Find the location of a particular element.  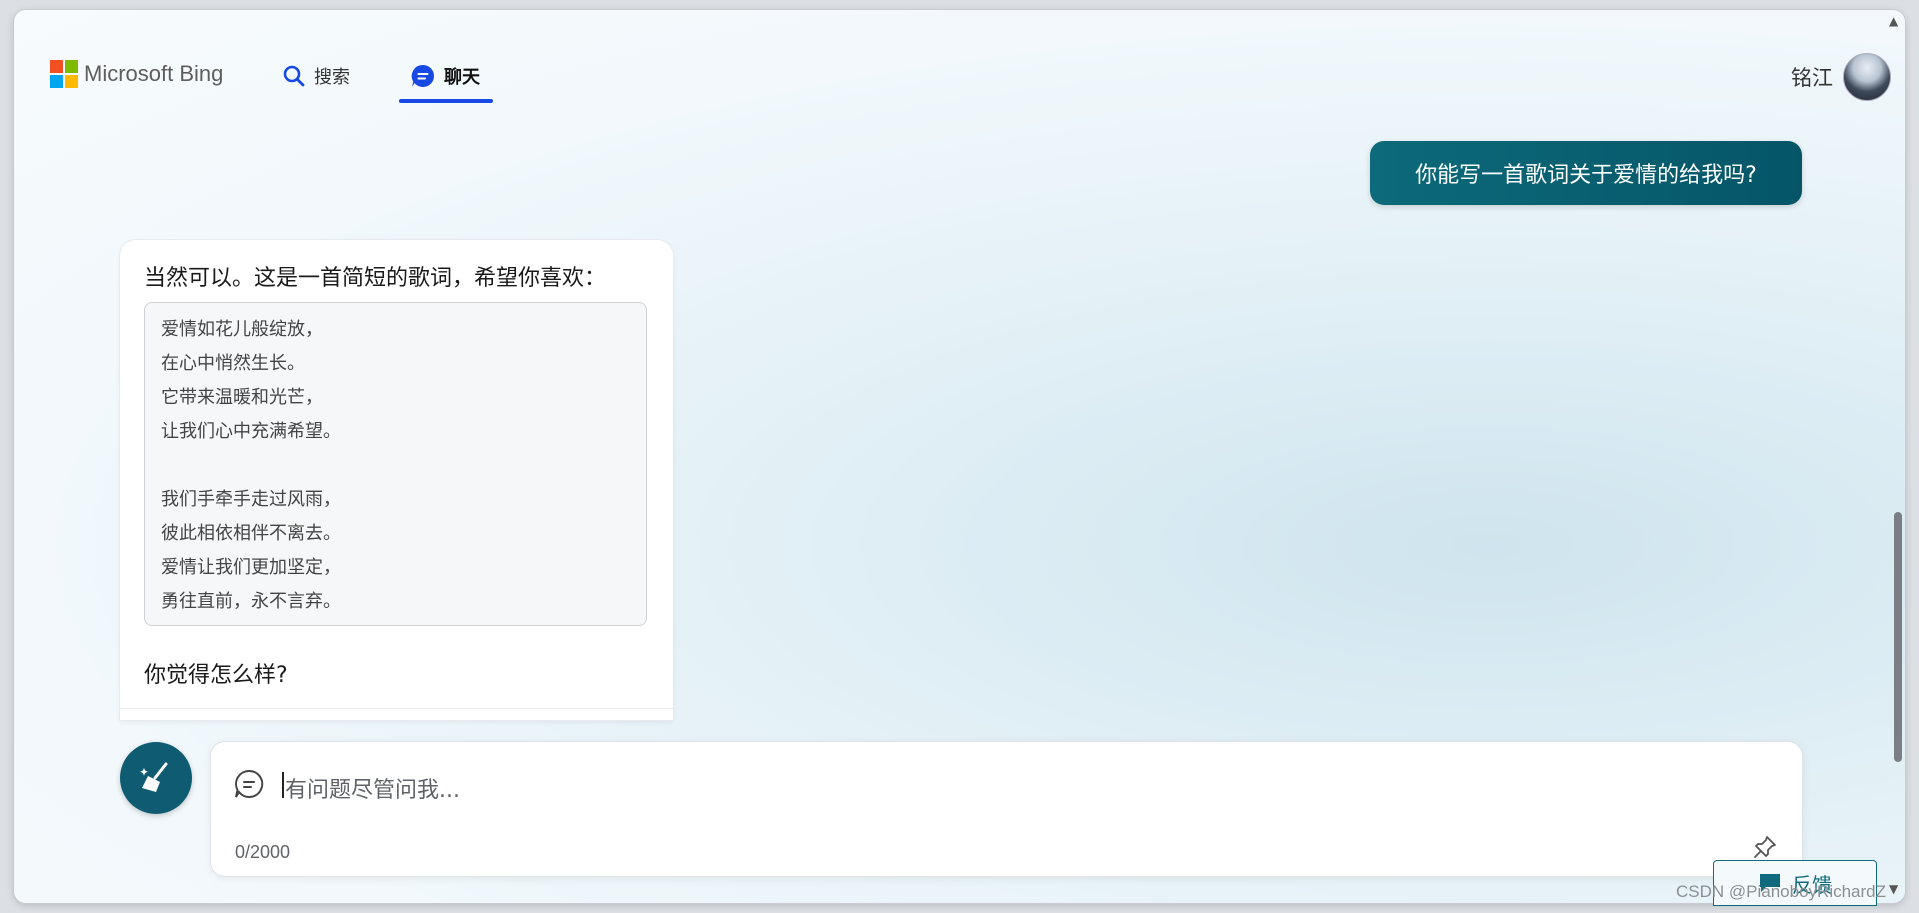

tab-chat-label: 聊天 is located at coordinates (462, 77).